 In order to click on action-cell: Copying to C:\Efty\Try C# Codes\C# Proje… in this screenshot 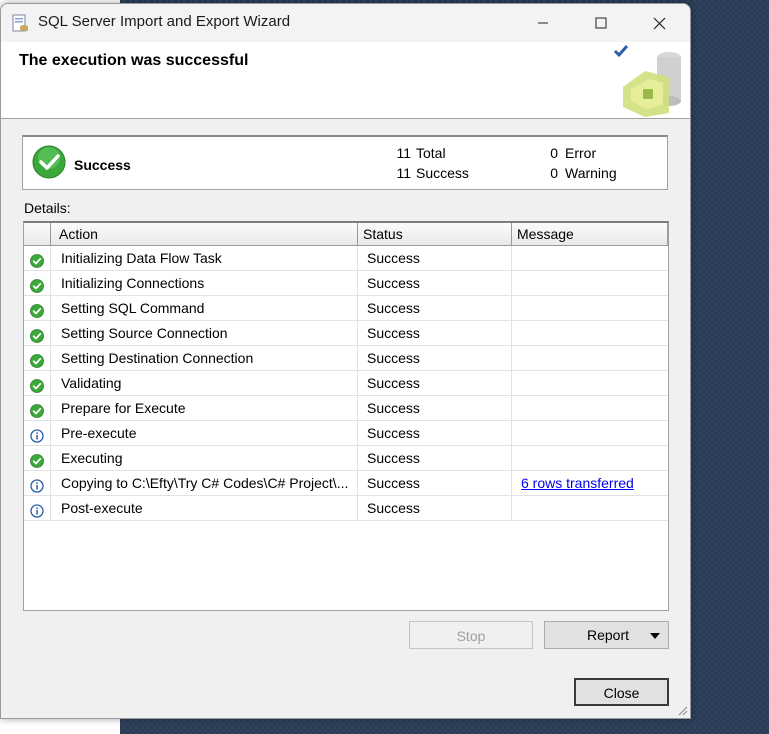, I will do `click(204, 483)`.